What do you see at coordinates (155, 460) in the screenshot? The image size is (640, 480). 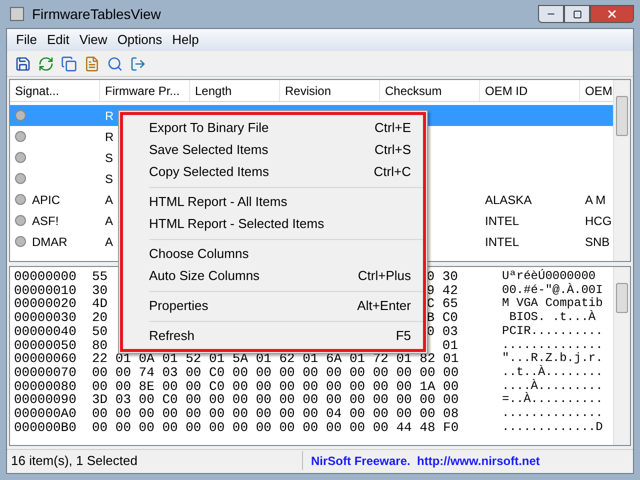 I see `status-text: 16 item(s), 1 Selected` at bounding box center [155, 460].